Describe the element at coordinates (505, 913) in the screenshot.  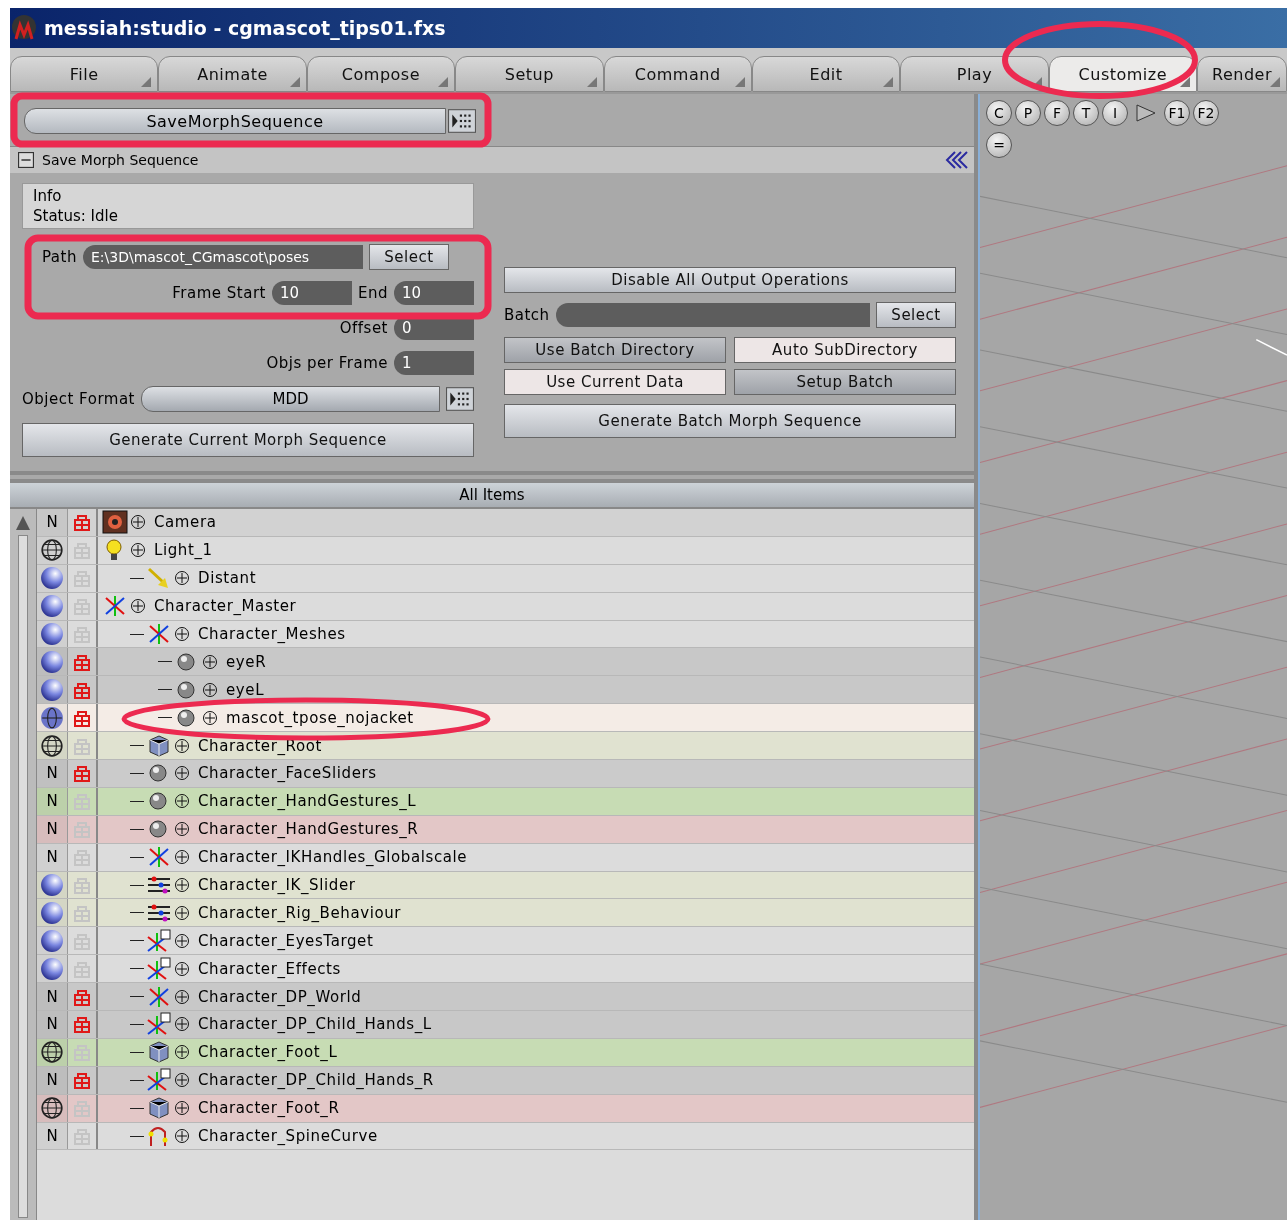
I see `tree-row: Character_Rig_Behaviour` at that location.